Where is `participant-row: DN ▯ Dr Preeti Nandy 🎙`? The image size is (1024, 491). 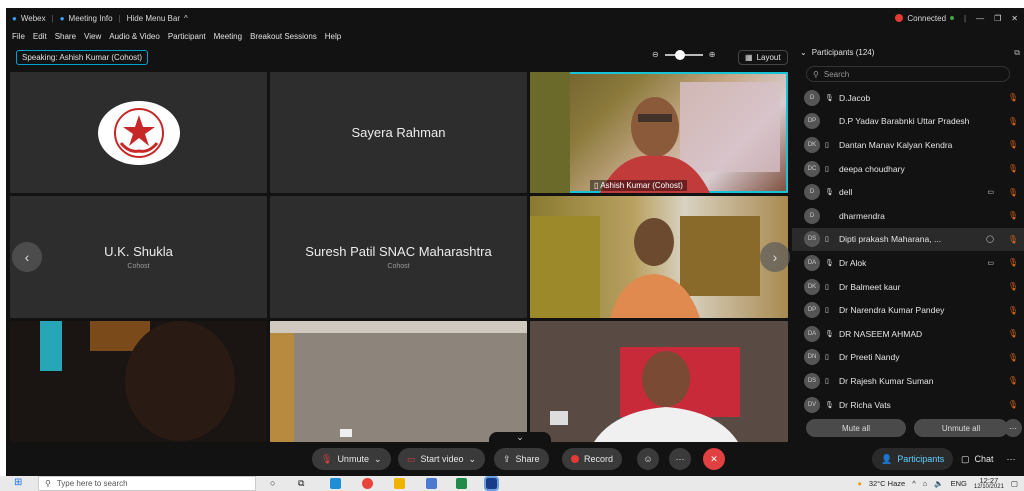
participant-row: DN ▯ Dr Preeti Nandy 🎙 is located at coordinates (908, 358).